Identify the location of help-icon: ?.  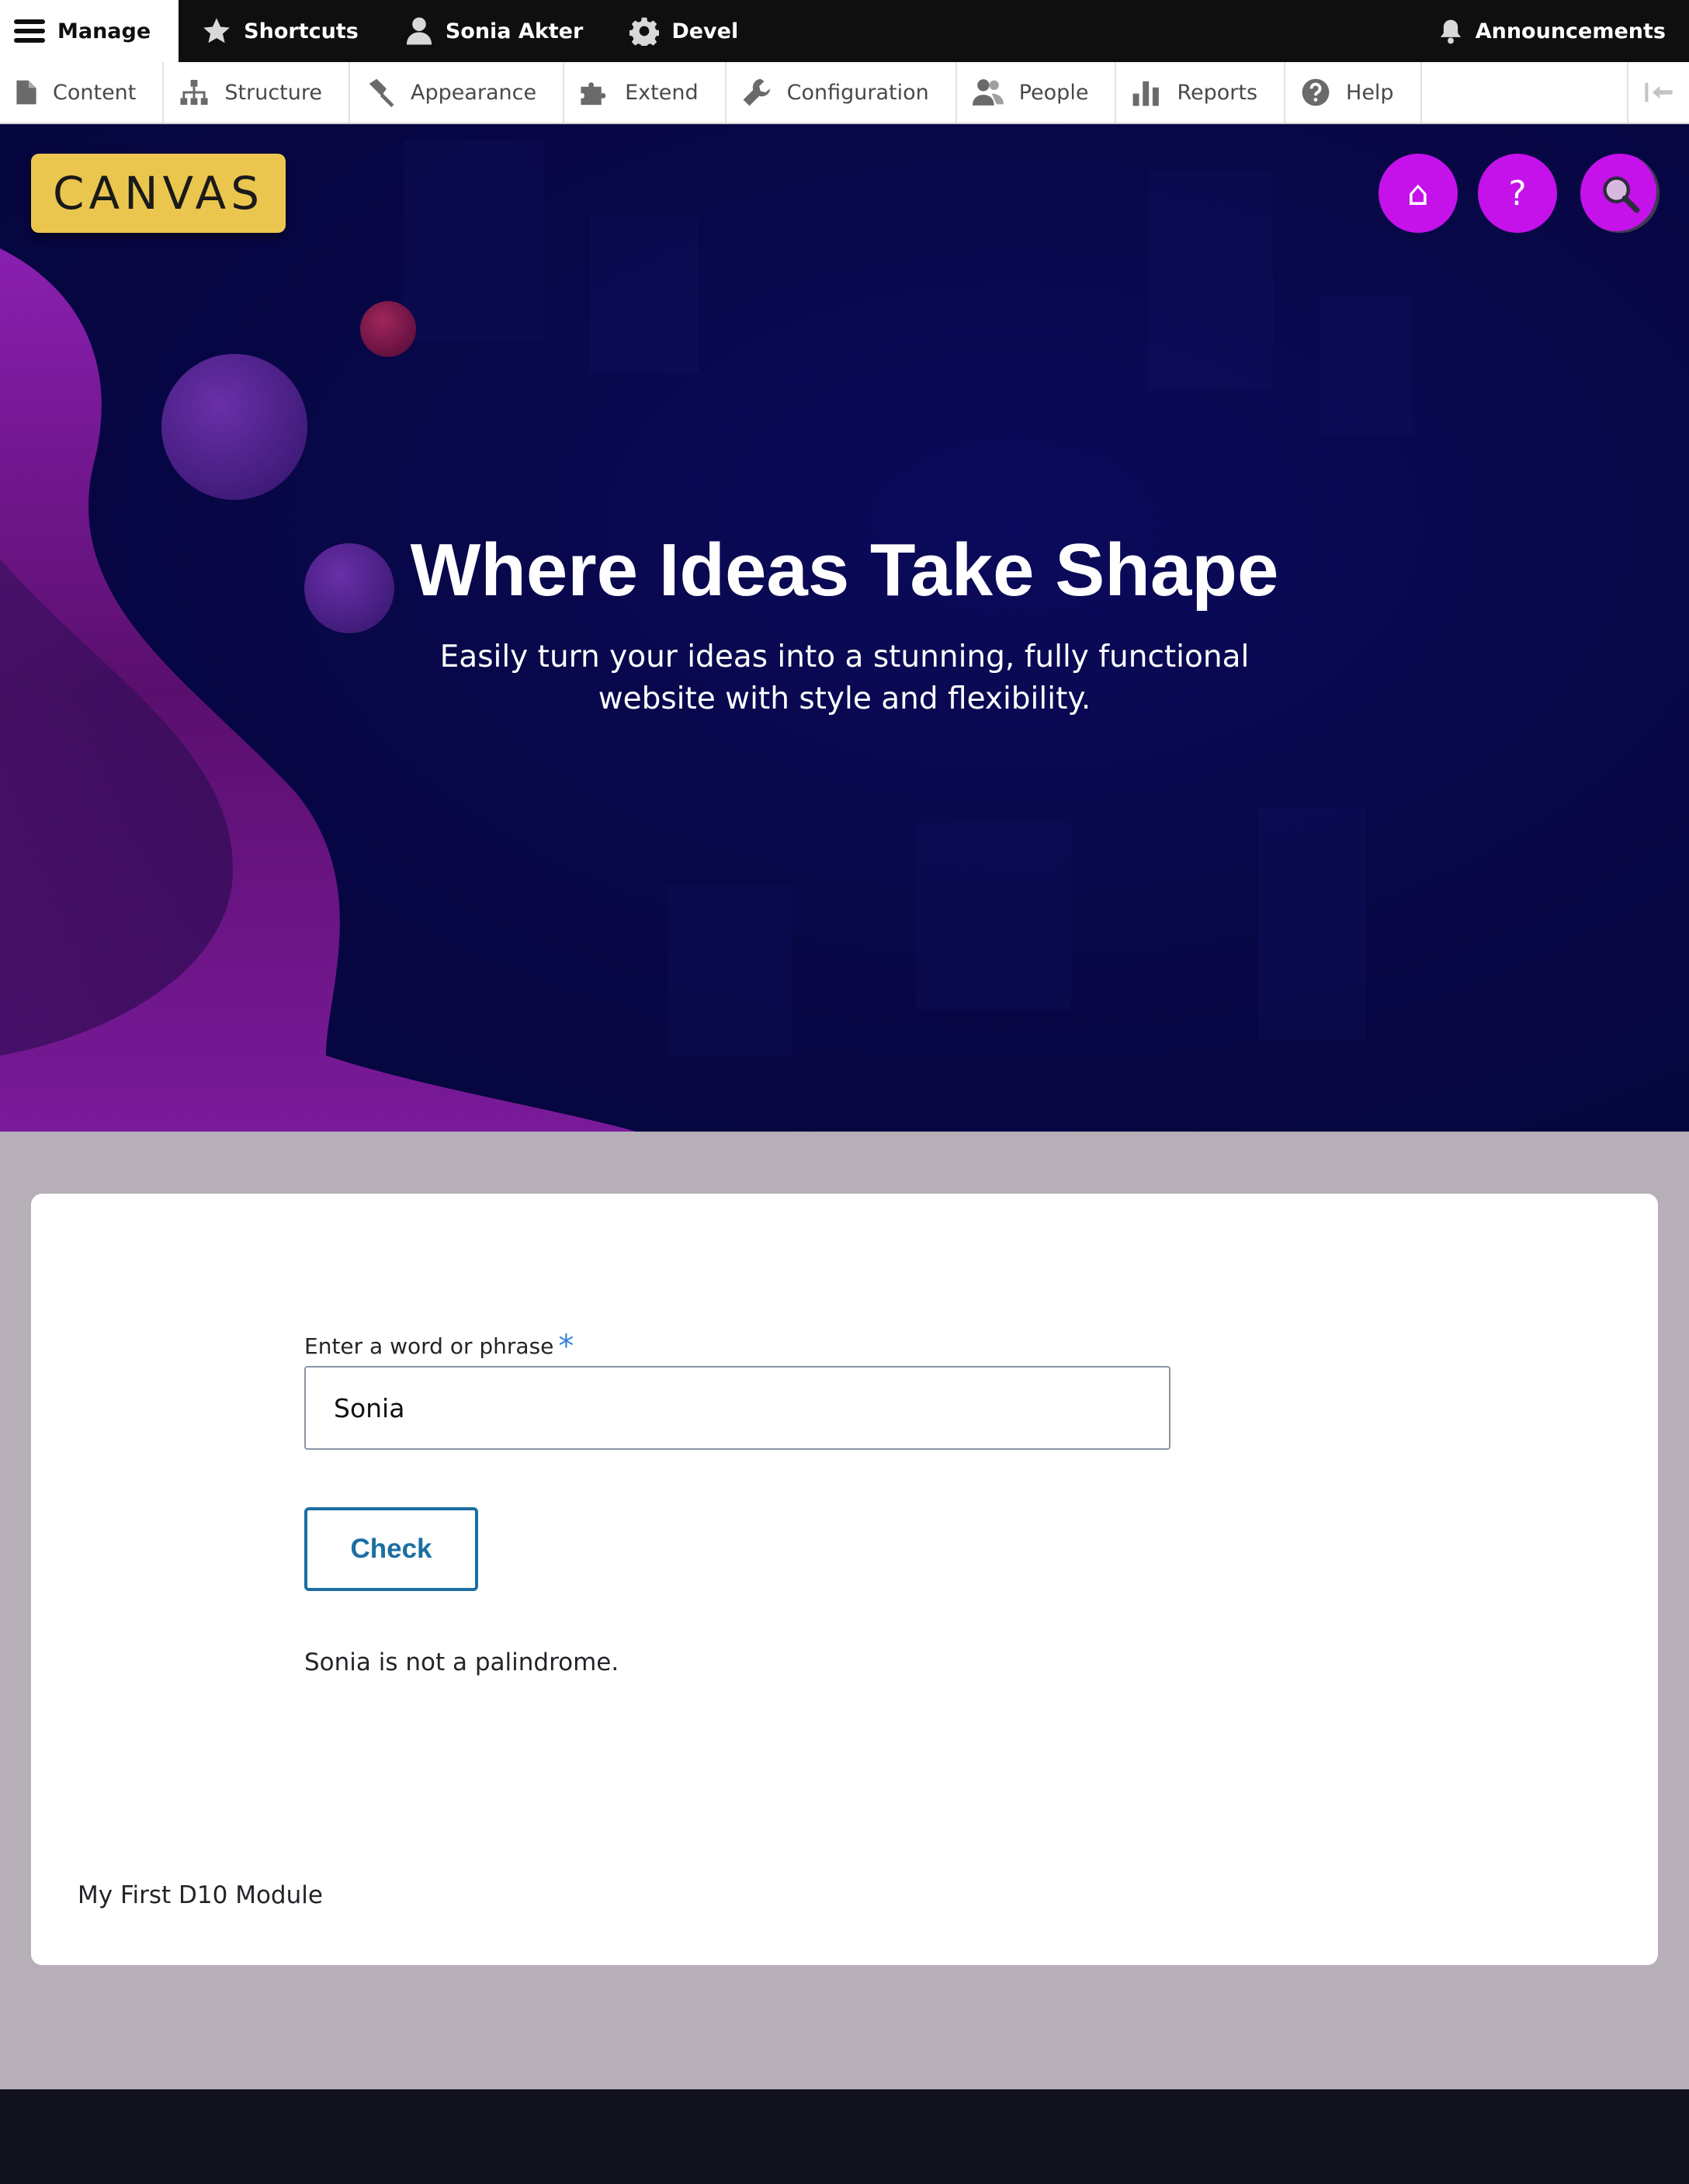
(1518, 193).